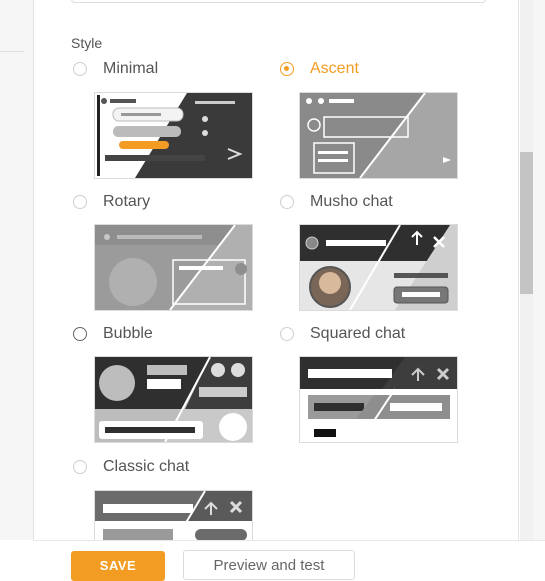  I want to click on style-option-minimal: Minimal, so click(115, 69).